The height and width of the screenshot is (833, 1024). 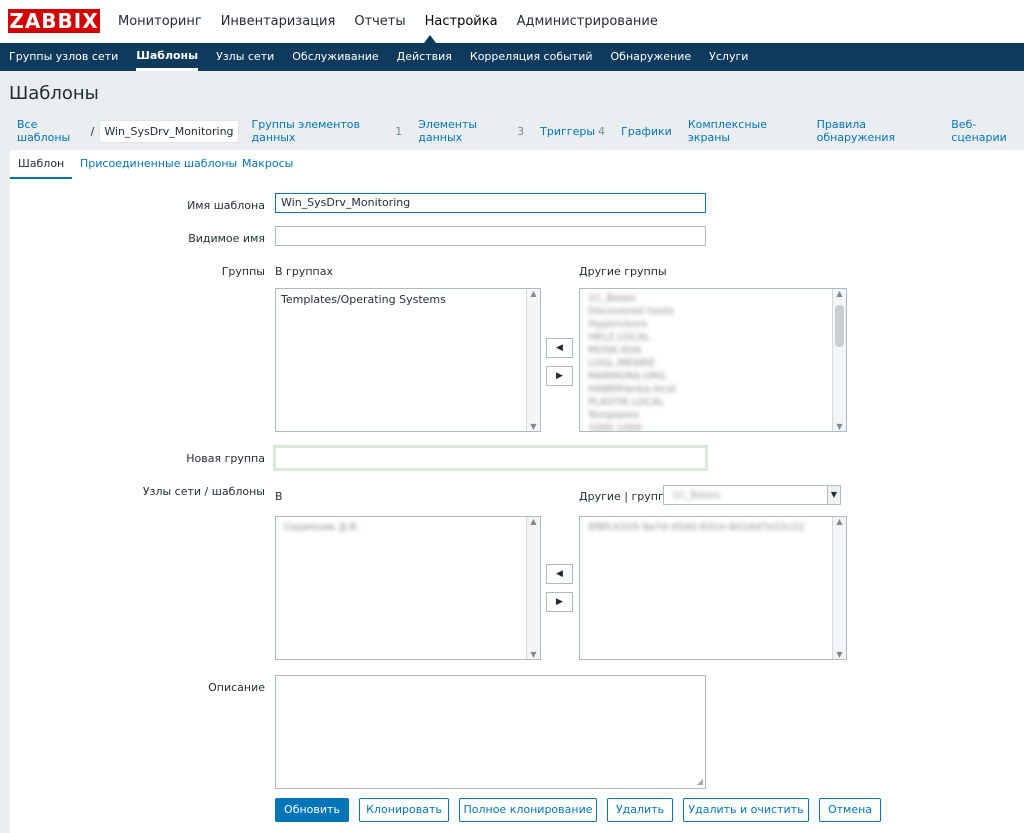 I want to click on hosts-templates-label: Узлы сети / шаблоны, so click(x=203, y=491).